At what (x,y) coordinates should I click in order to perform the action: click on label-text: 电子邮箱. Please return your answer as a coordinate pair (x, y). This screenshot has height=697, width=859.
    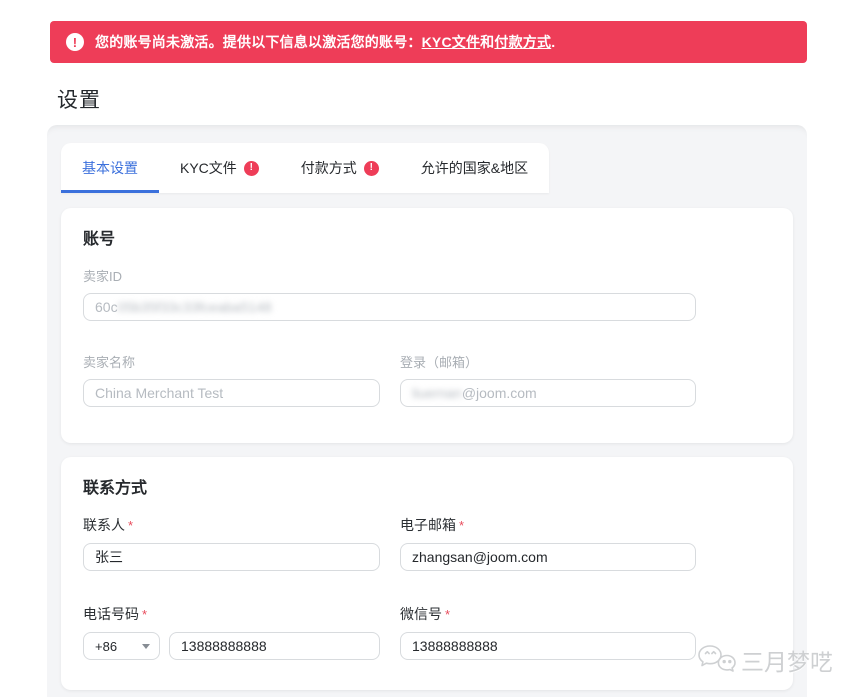
    Looking at the image, I should click on (428, 525).